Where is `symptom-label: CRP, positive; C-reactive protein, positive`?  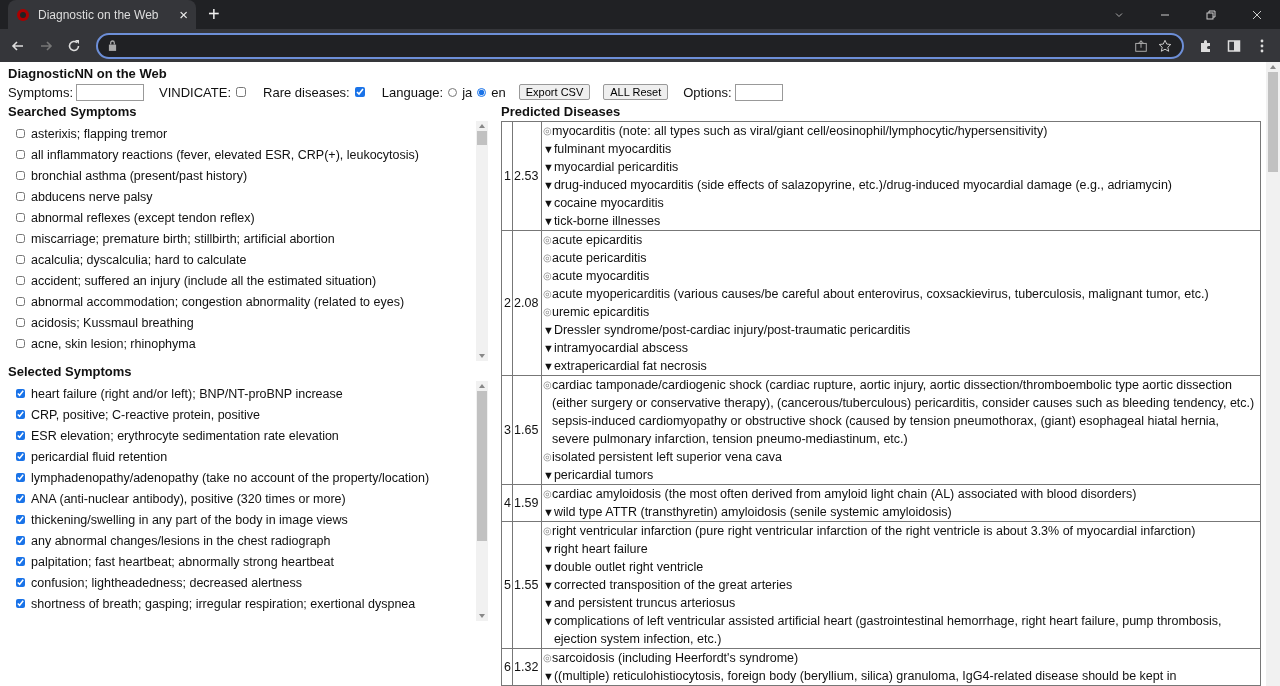
symptom-label: CRP, positive; C-reactive protein, positive is located at coordinates (146, 414).